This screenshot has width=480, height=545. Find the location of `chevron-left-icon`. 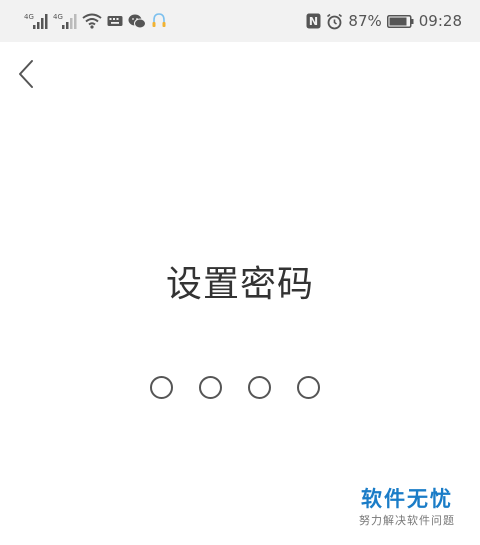

chevron-left-icon is located at coordinates (26, 74).